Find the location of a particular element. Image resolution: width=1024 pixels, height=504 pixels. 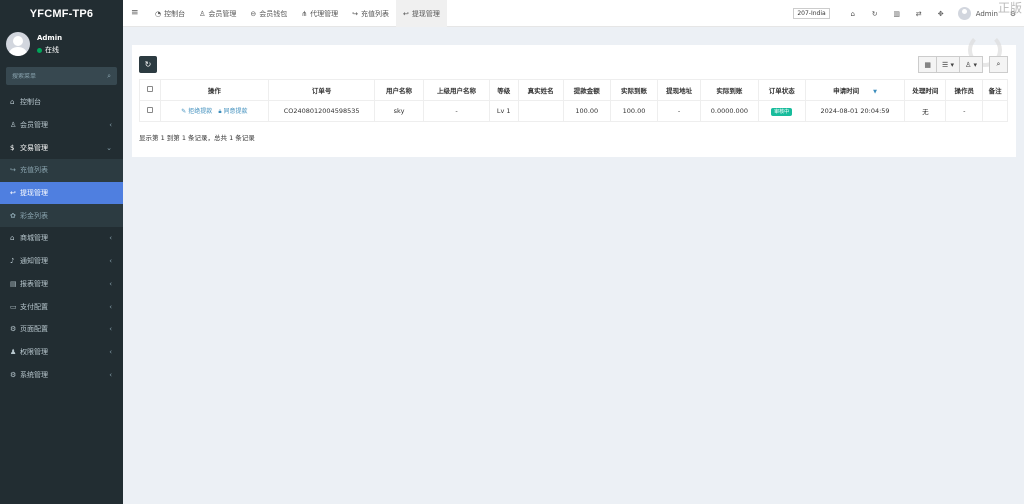

user-status: 在线 is located at coordinates (48, 50).